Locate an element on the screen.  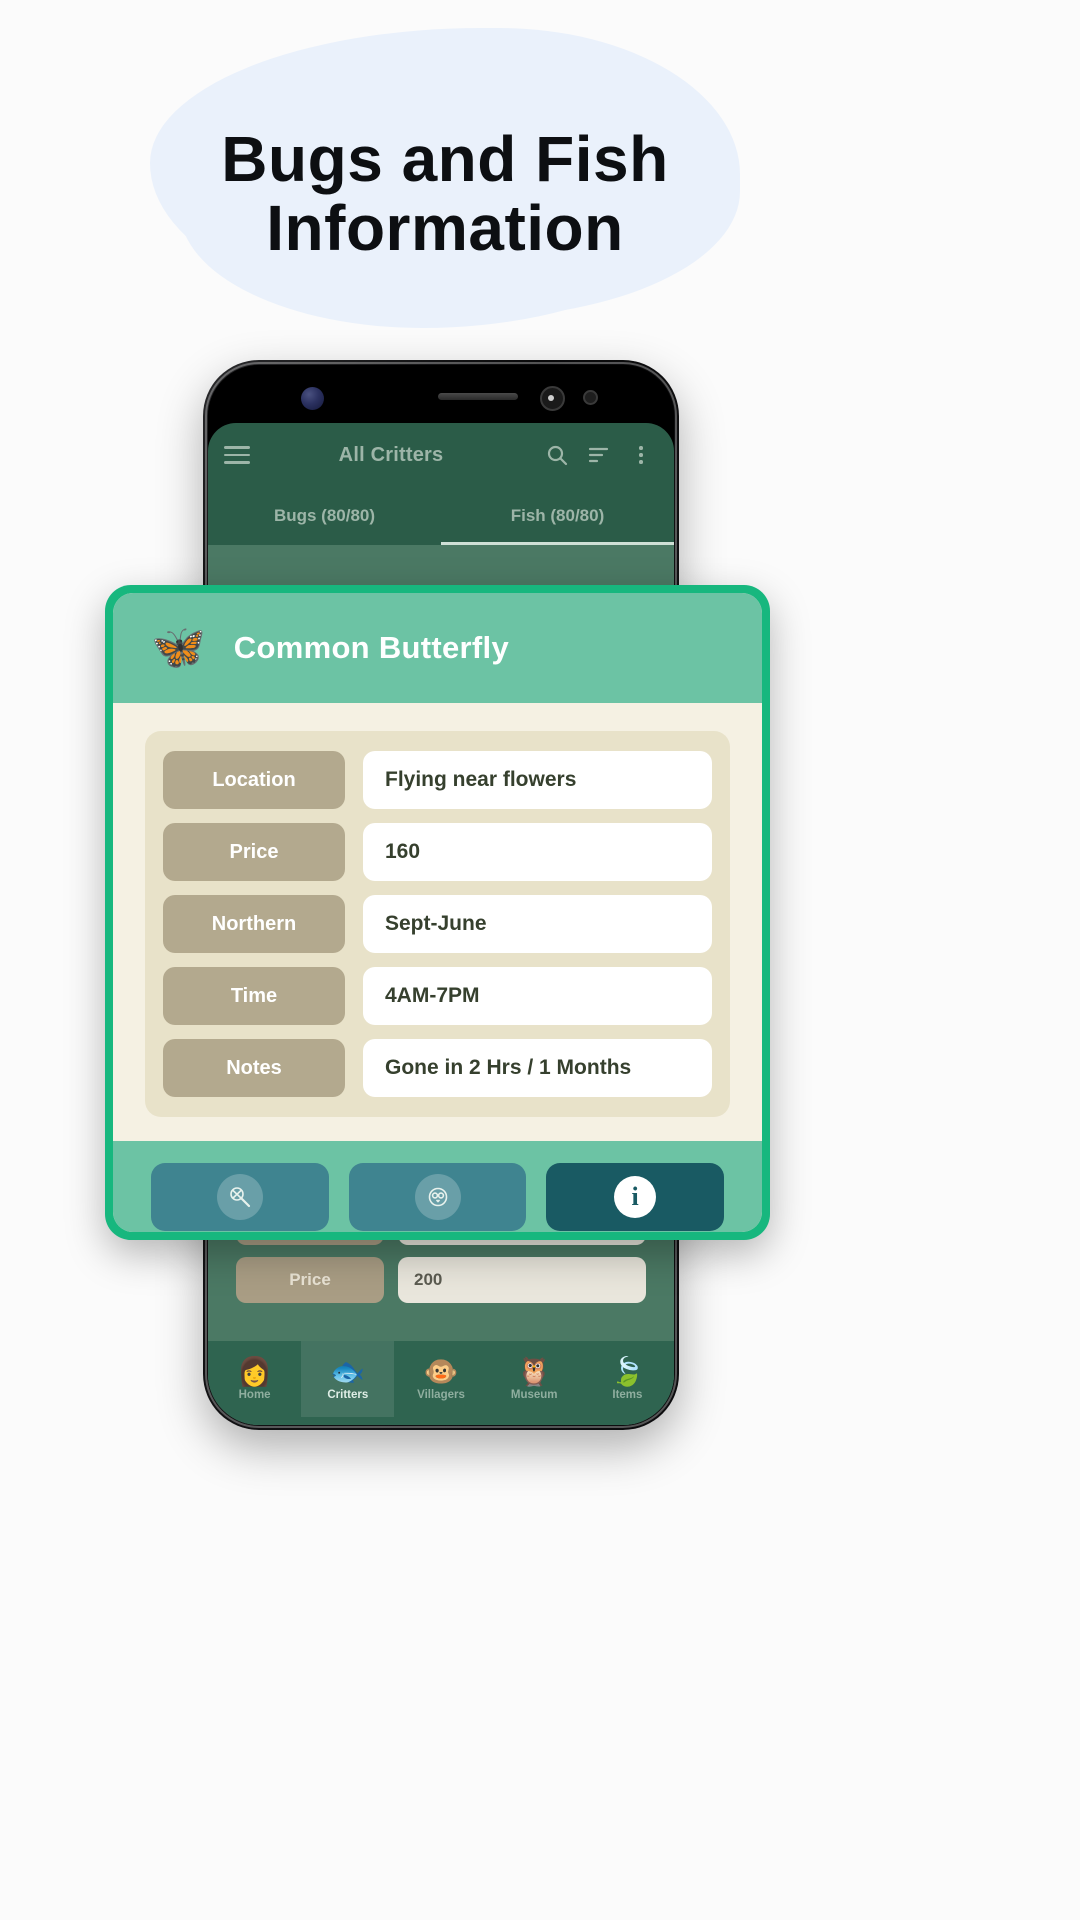
row-value-location: Flying near flowers is located at coordinates (537, 780).